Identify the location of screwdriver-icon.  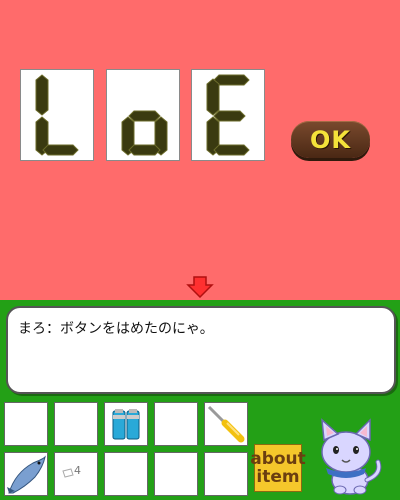
(226, 424).